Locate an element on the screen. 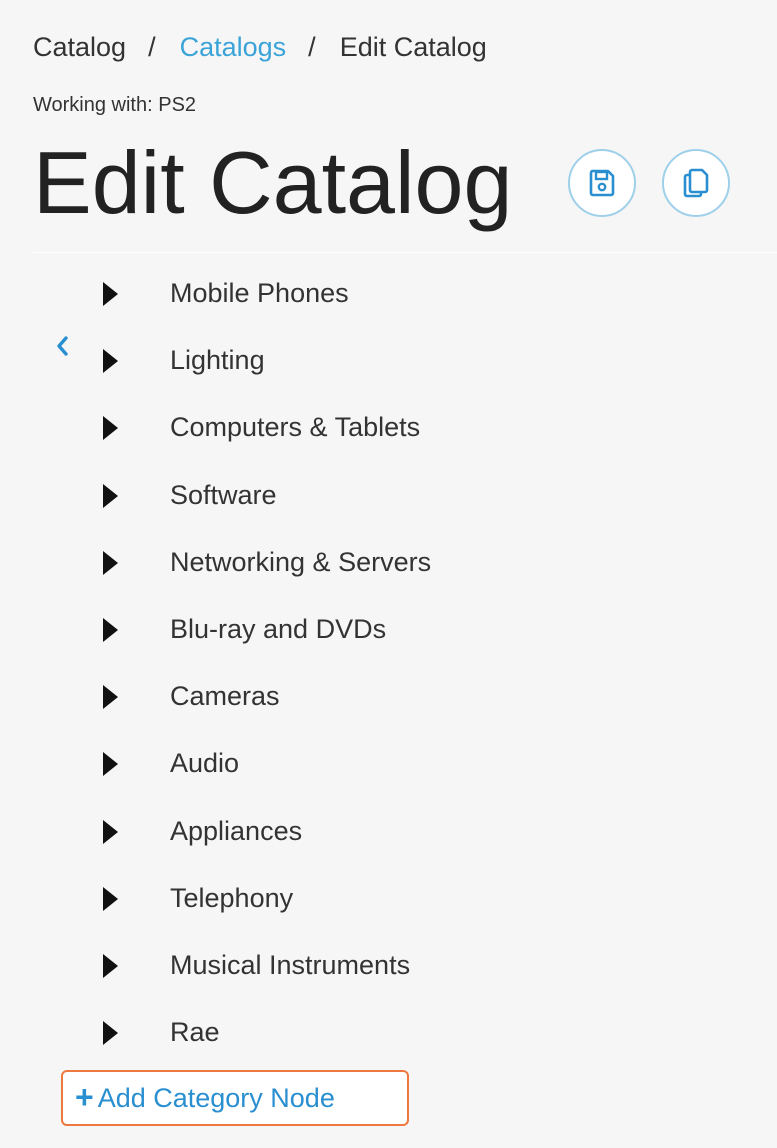 The image size is (777, 1148). category-node: Lighting is located at coordinates (388, 360).